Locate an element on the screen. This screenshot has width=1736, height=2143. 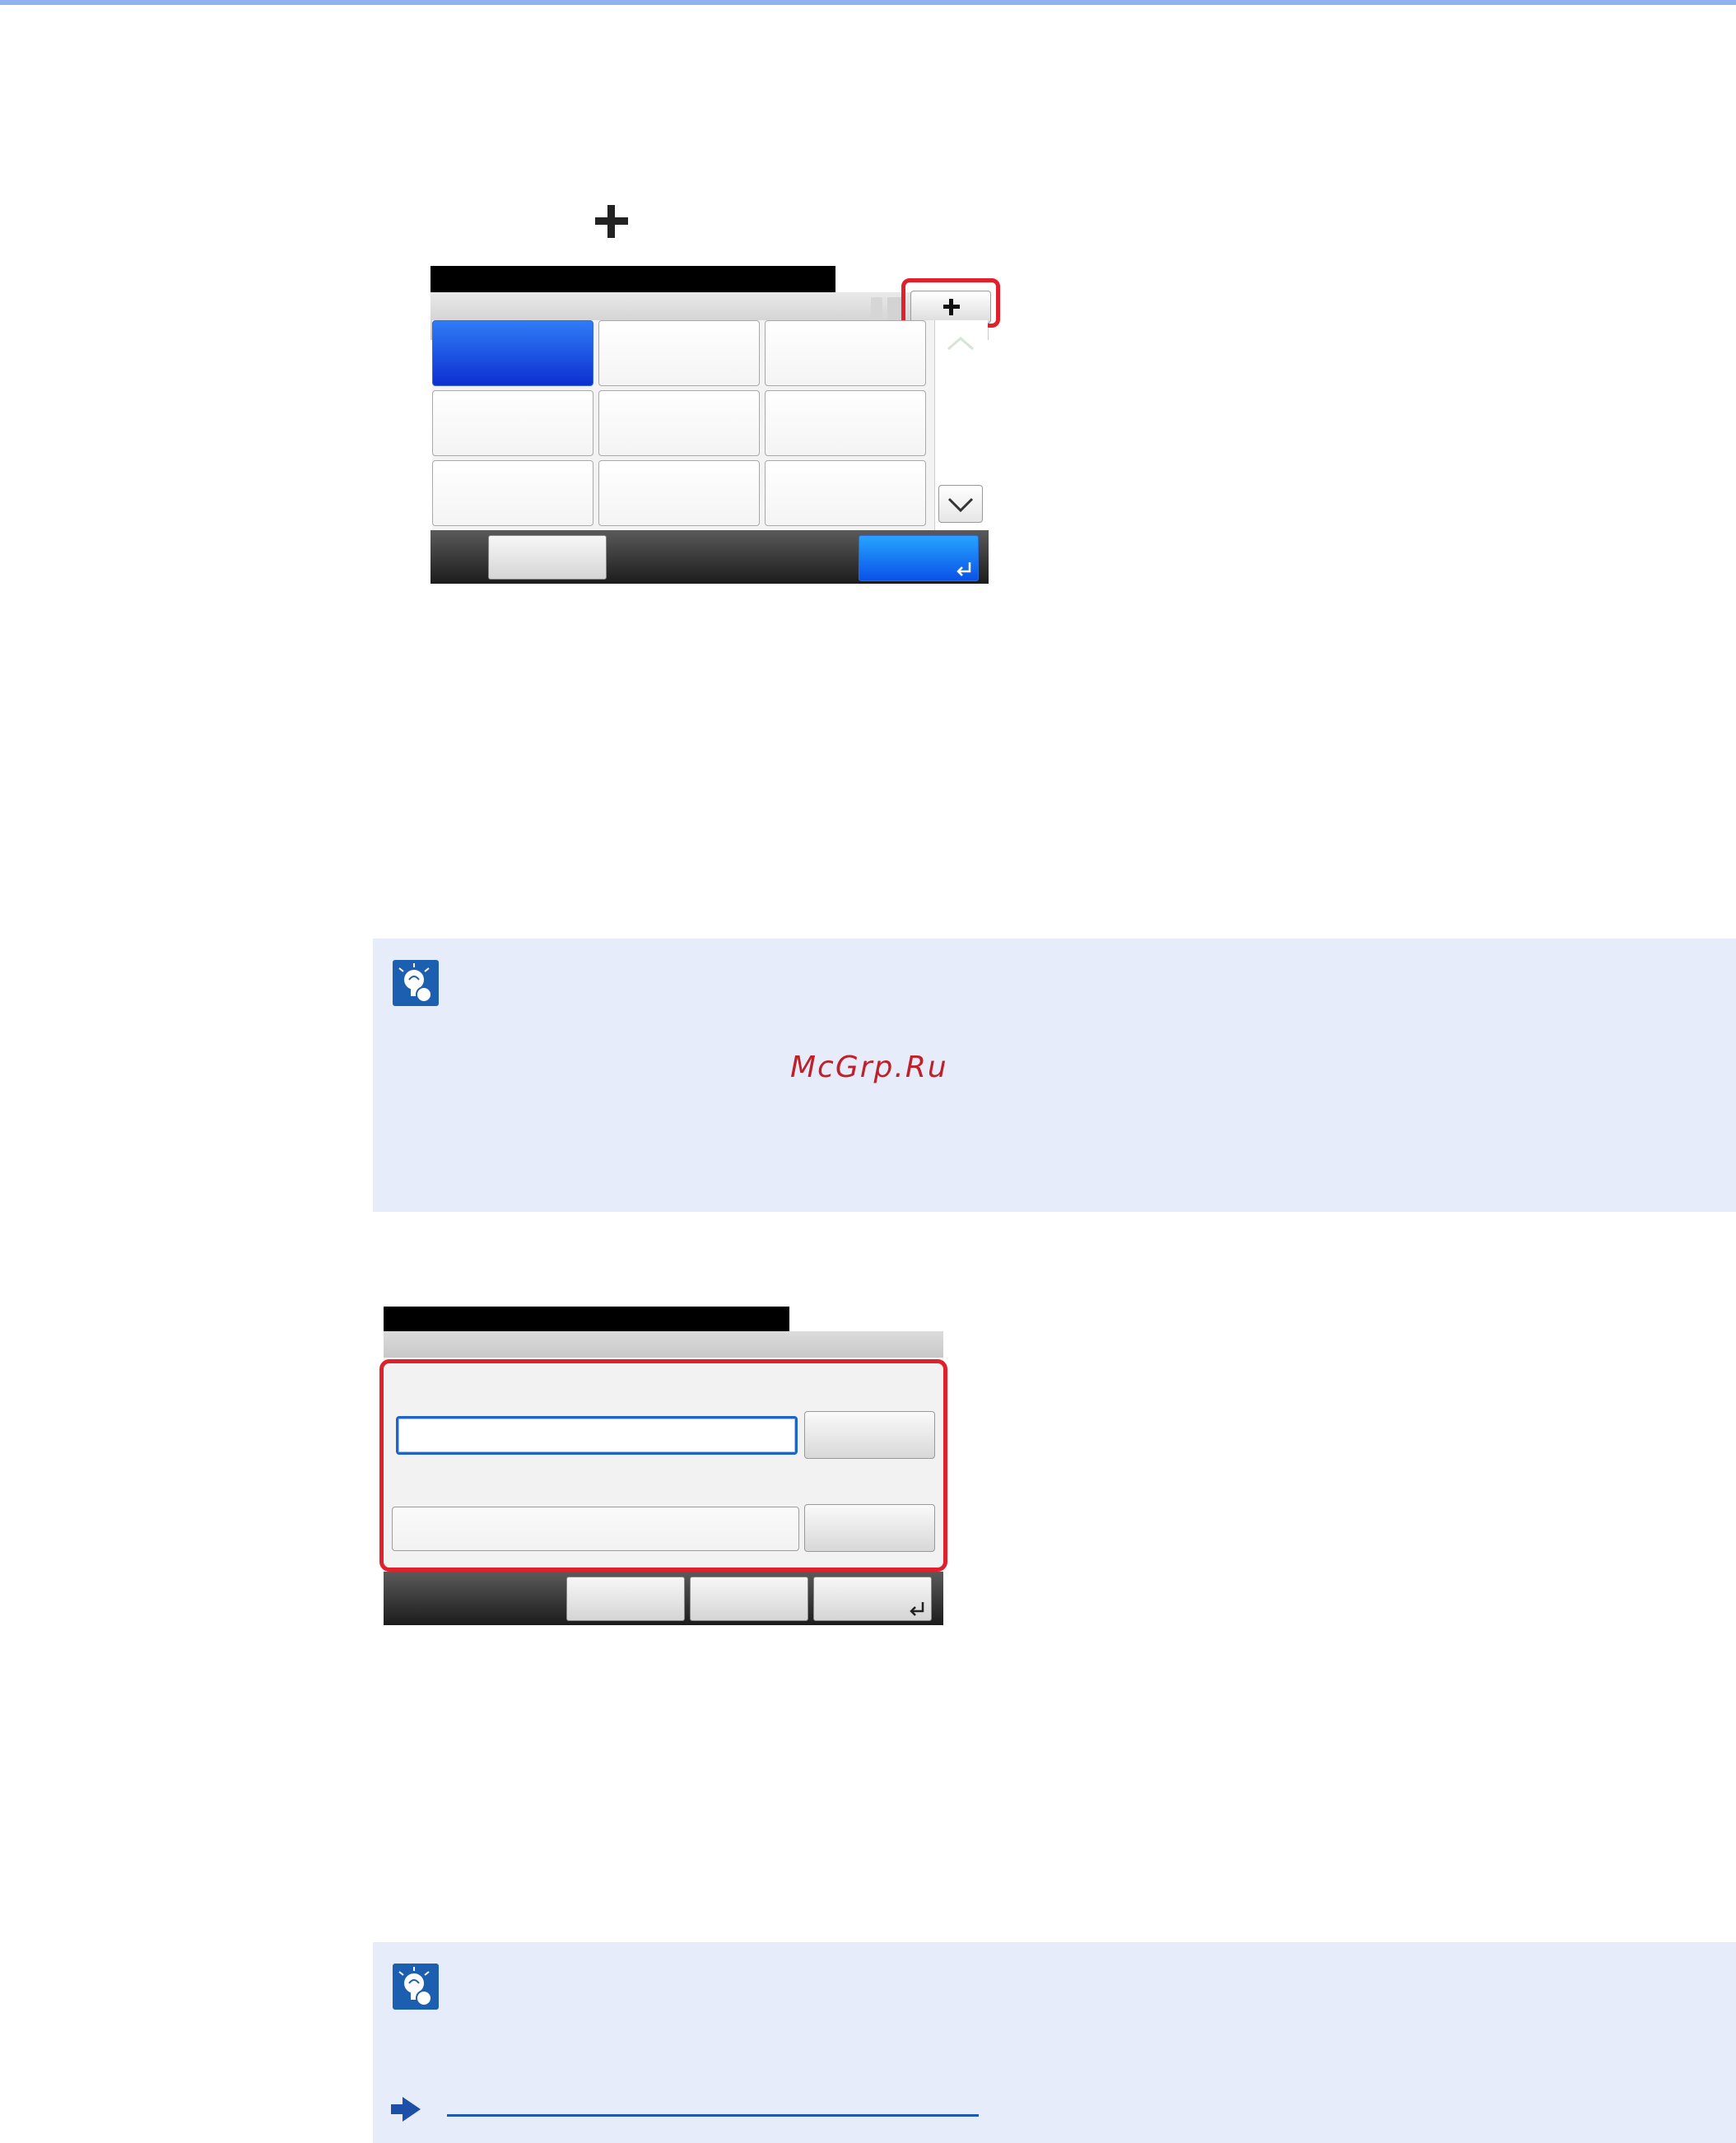
fields-highlight is located at coordinates (663, 1465).